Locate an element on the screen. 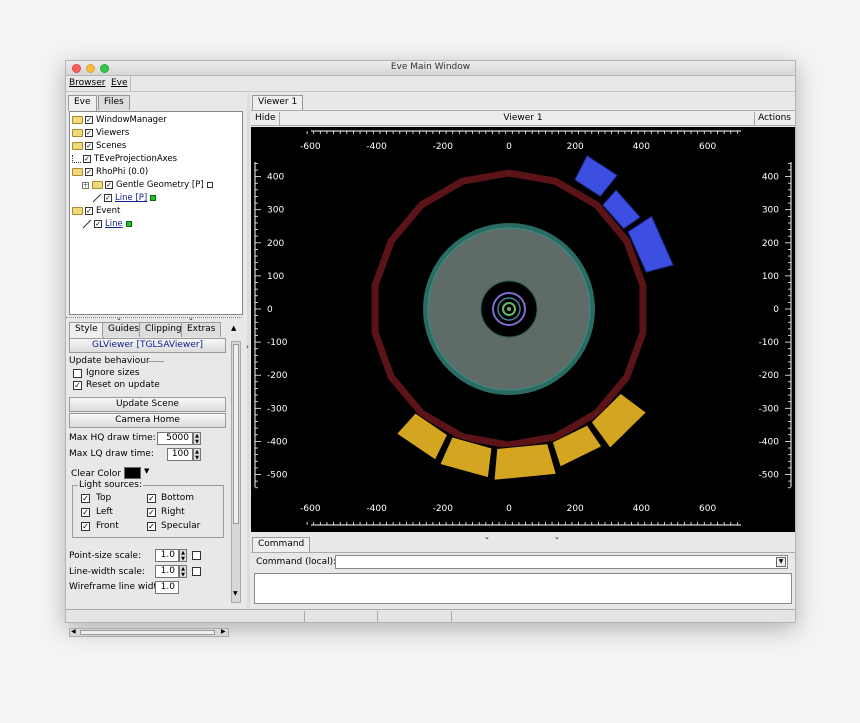 This screenshot has width=860, height=723. scroll-down-arrow-icon: ▼ is located at coordinates (235, 593).